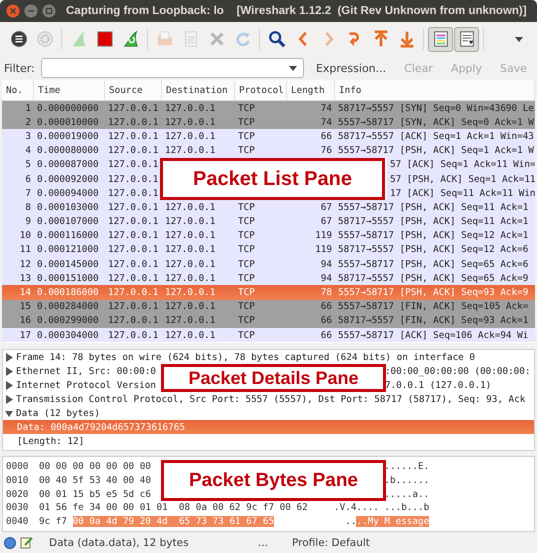 The width and height of the screenshot is (537, 553). I want to click on scroll-list-icon, so click(467, 39).